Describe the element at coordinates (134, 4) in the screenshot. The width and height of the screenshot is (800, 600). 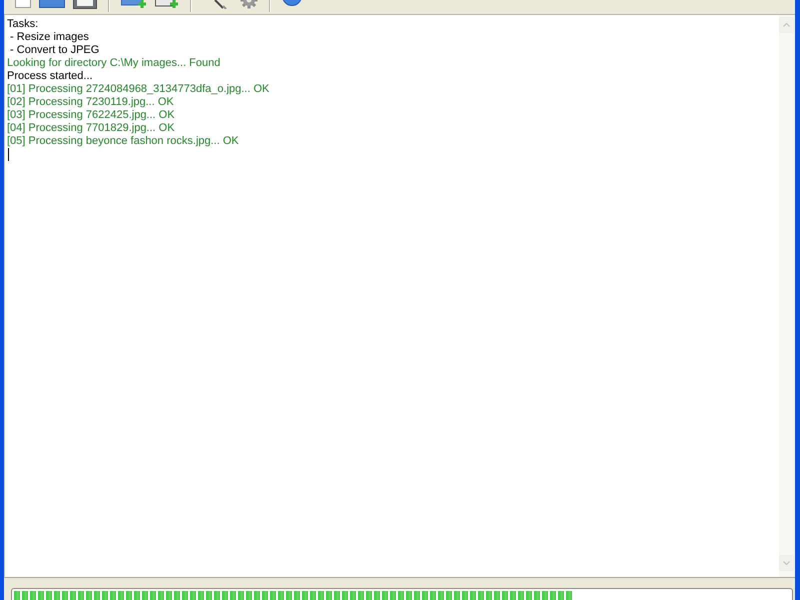
I see `add-icon` at that location.